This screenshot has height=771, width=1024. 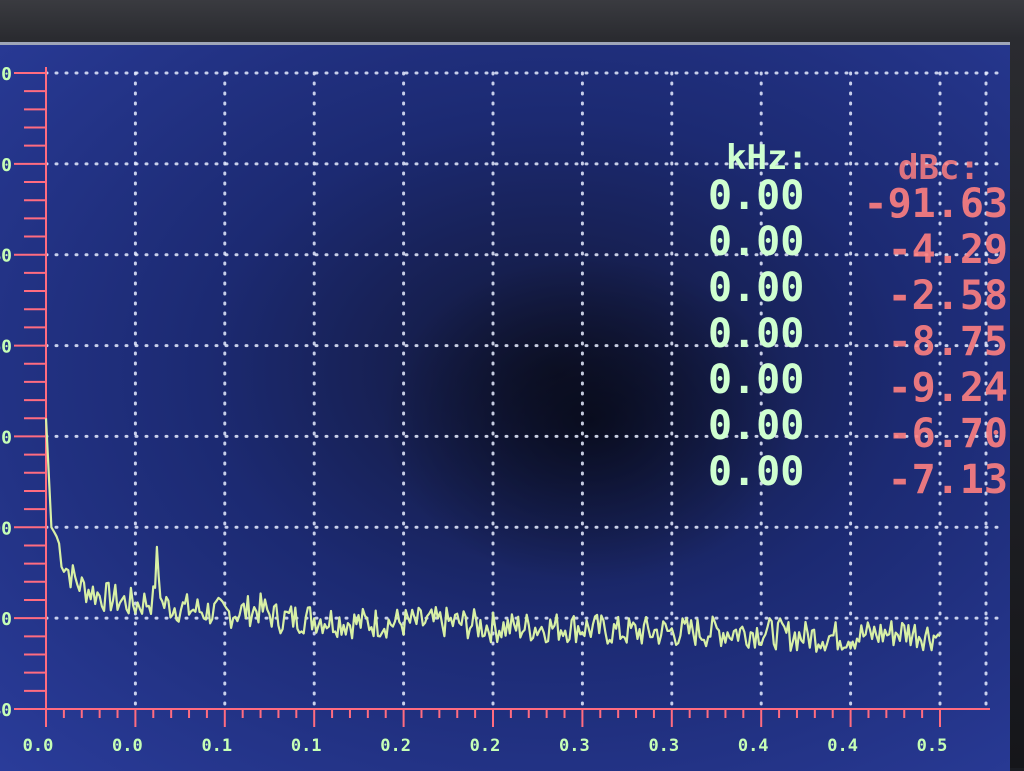 I want to click on readout-dbc-value: -4.29, so click(x=948, y=250).